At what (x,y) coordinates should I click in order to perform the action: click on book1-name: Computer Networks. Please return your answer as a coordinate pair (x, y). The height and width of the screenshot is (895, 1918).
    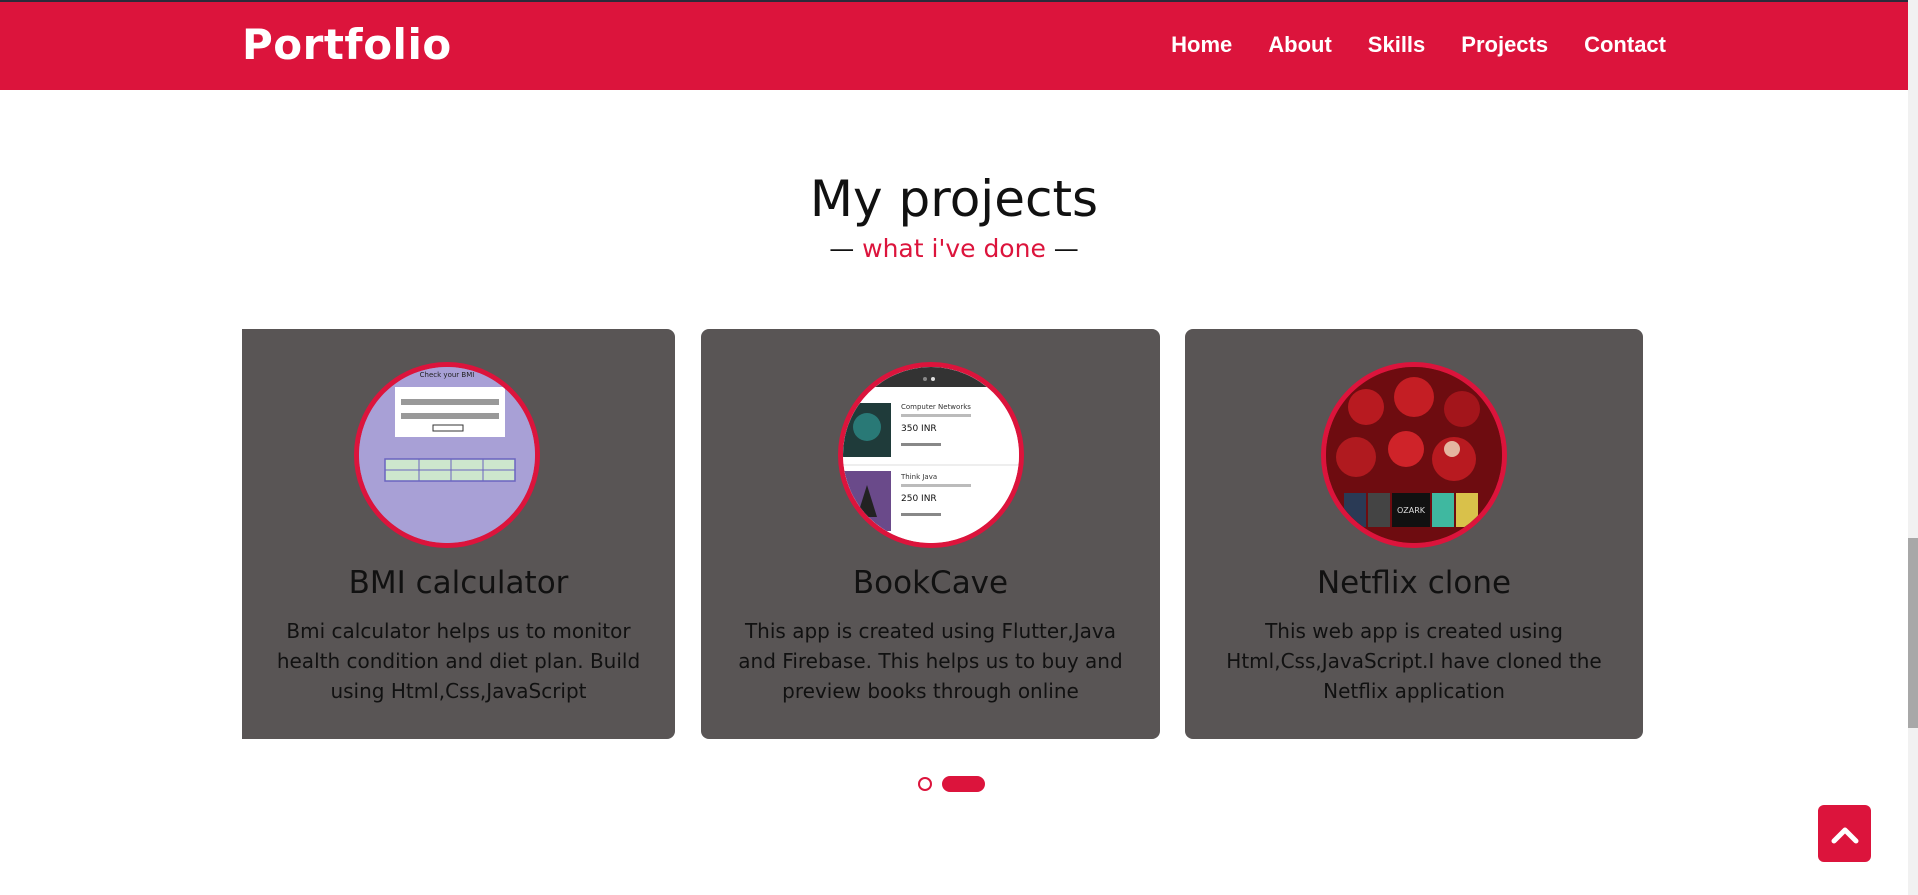
    Looking at the image, I should click on (936, 407).